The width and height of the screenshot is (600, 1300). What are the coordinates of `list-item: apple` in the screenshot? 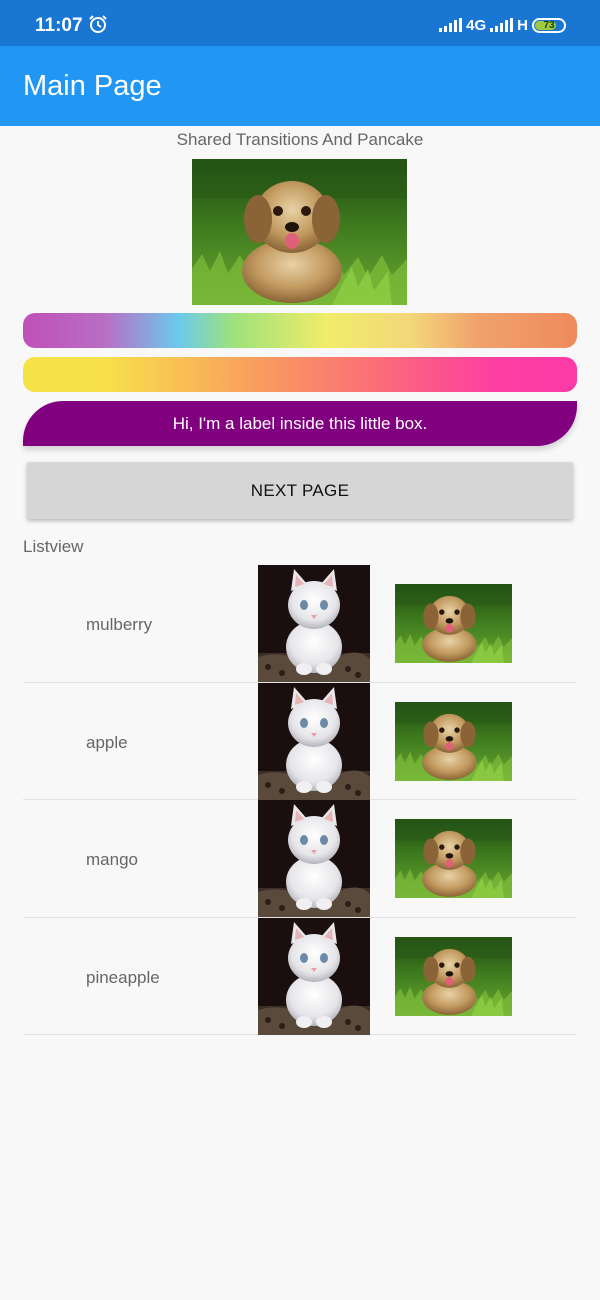 It's located at (300, 741).